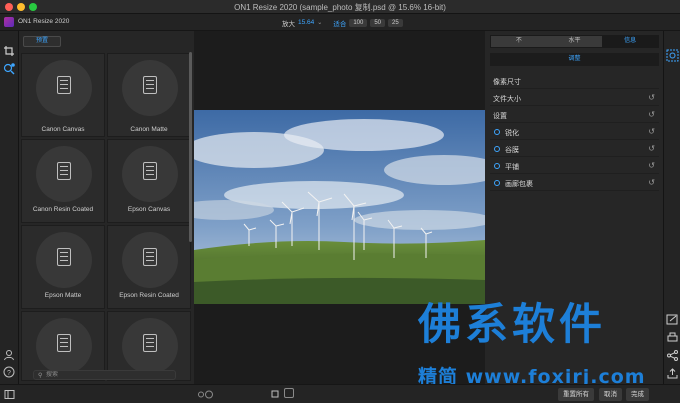 This screenshot has width=680, height=403. I want to click on preset-label: Epson Resin Coated, so click(149, 295).